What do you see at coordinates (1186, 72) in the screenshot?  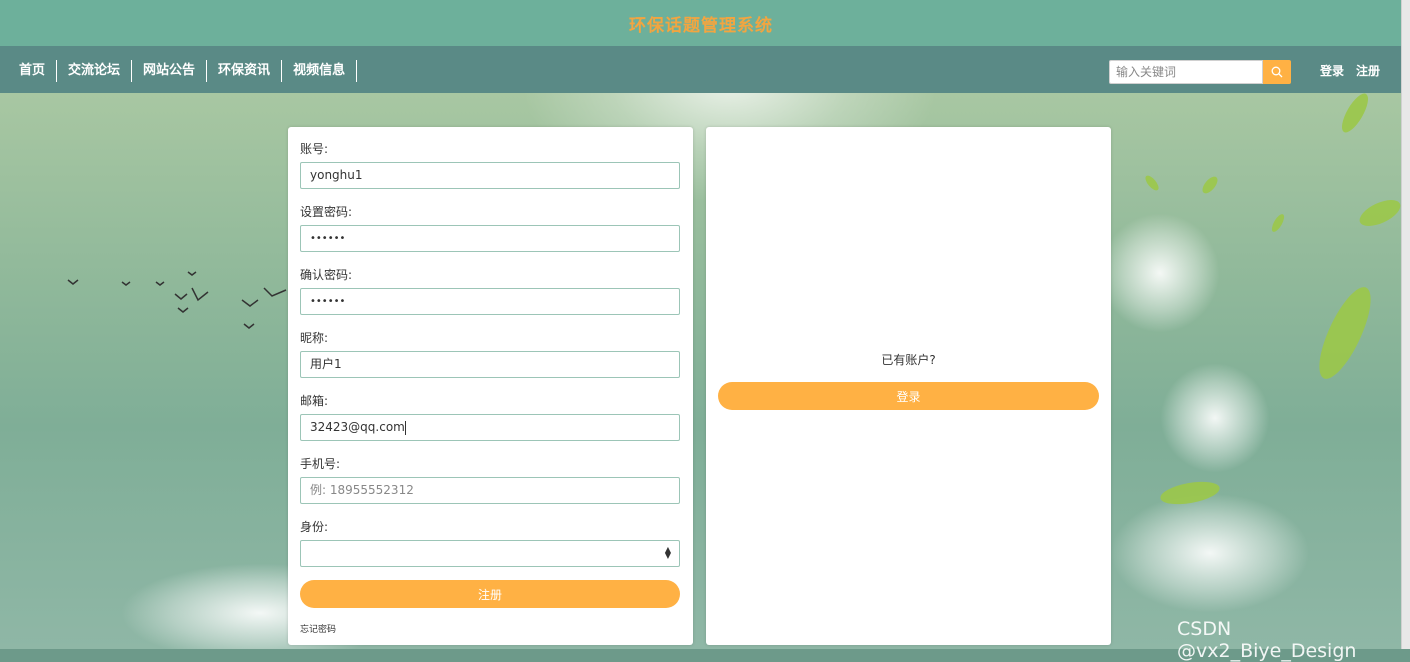 I see `search-input` at bounding box center [1186, 72].